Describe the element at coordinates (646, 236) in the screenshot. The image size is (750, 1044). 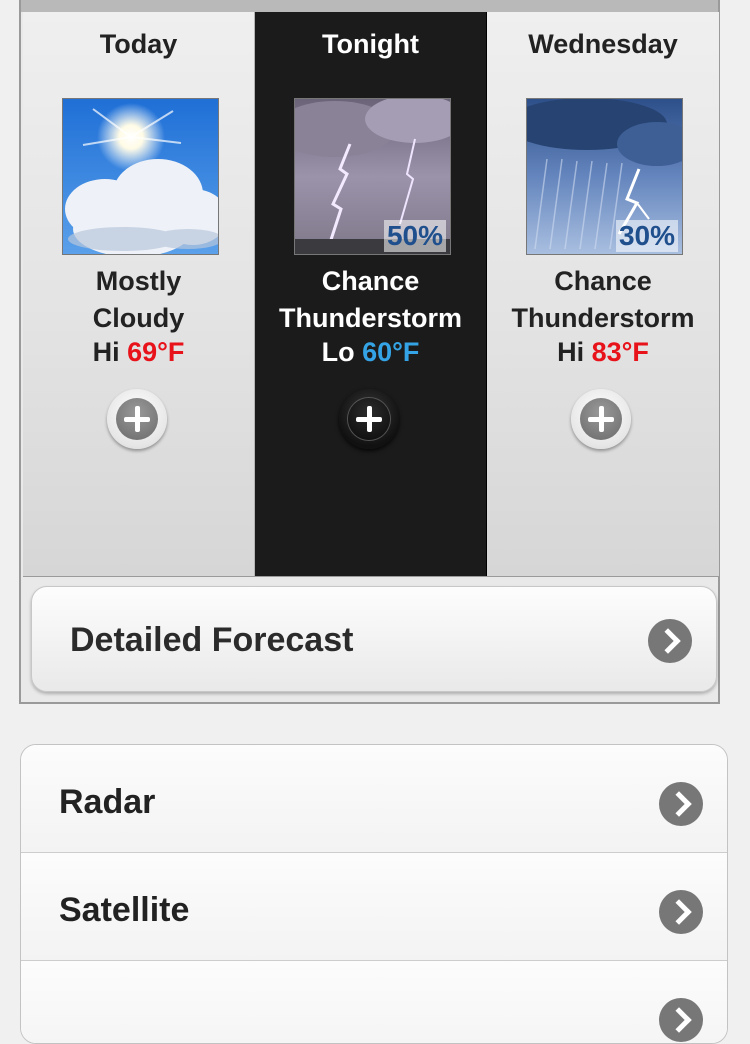
I see `precip-chance: 30%` at that location.